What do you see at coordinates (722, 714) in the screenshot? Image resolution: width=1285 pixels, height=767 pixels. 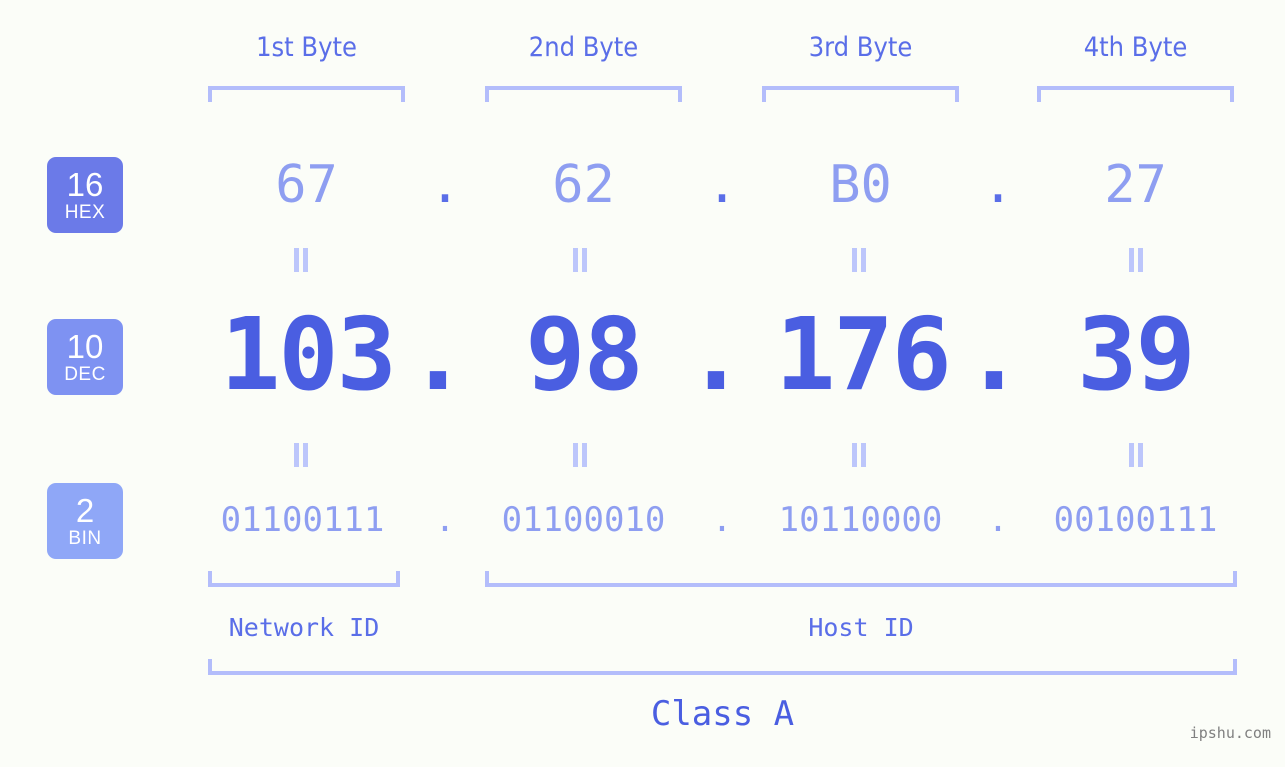 I see `class-label: Class A` at bounding box center [722, 714].